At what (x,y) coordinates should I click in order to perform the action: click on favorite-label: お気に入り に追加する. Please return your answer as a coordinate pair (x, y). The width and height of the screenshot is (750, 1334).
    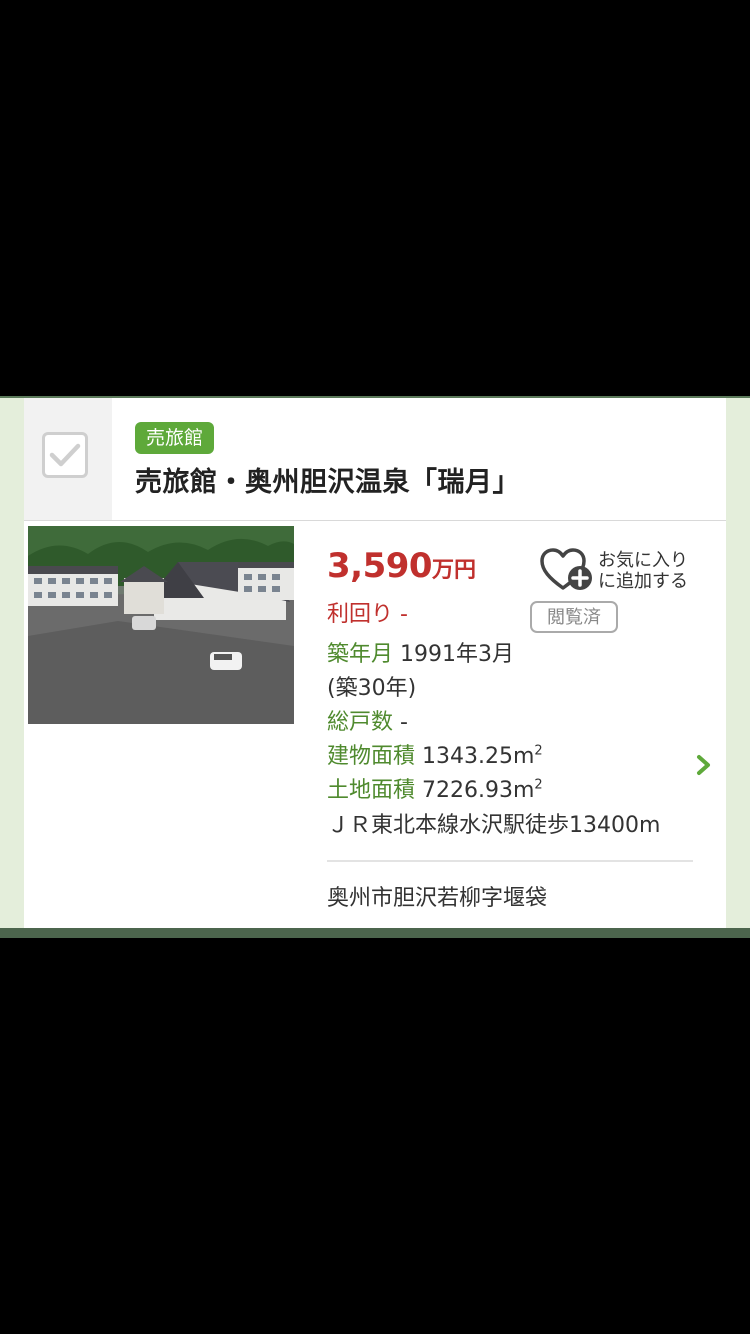
    Looking at the image, I should click on (643, 571).